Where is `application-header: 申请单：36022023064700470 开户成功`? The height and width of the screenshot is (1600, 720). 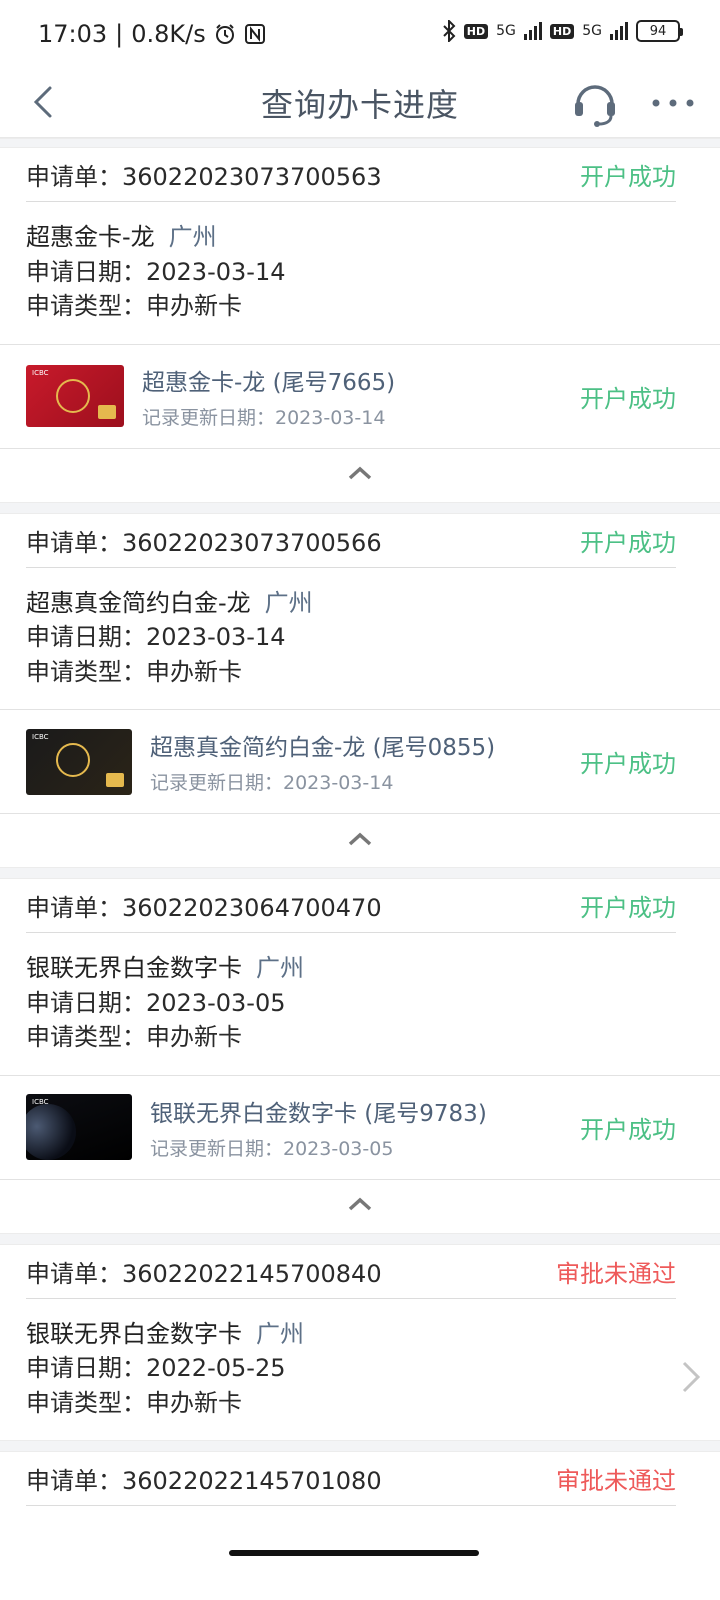
application-header: 申请单：36022023064700470 开户成功 is located at coordinates (351, 906).